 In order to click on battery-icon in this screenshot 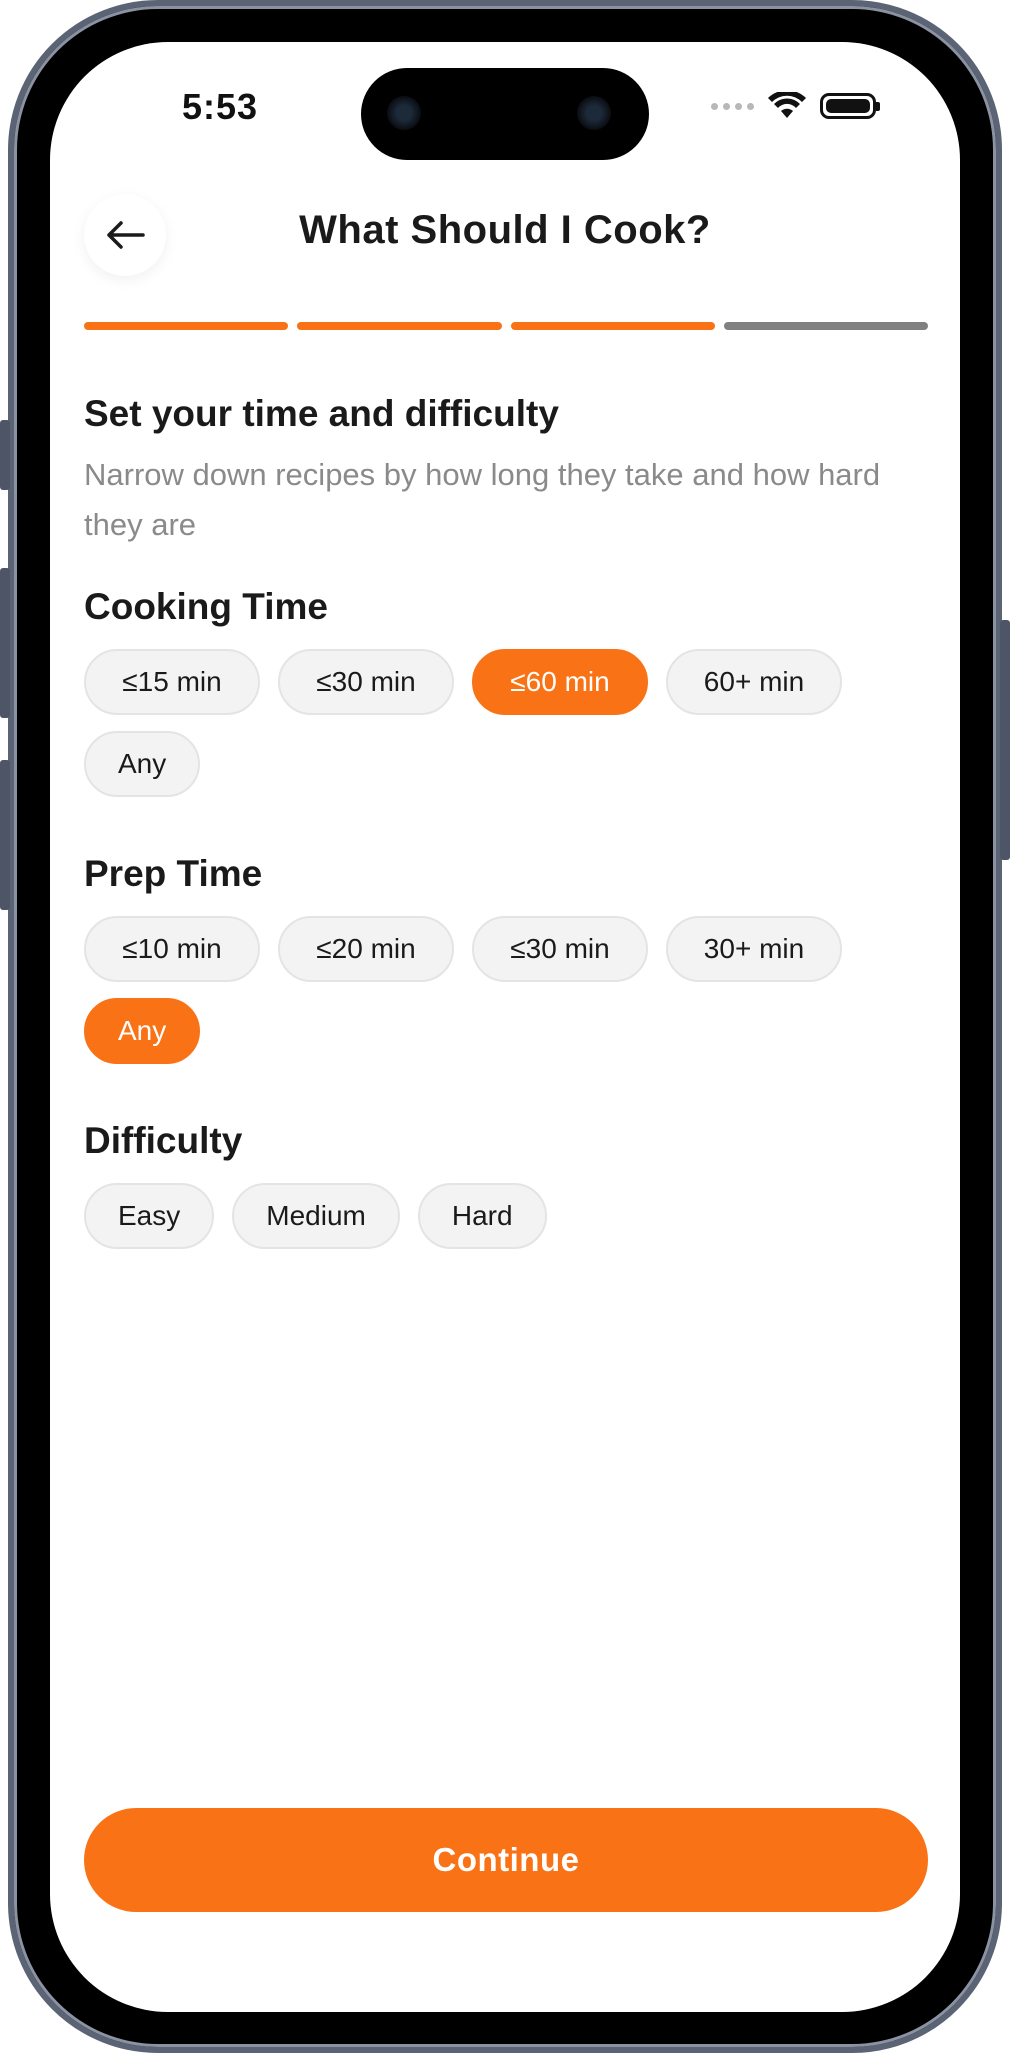, I will do `click(850, 106)`.